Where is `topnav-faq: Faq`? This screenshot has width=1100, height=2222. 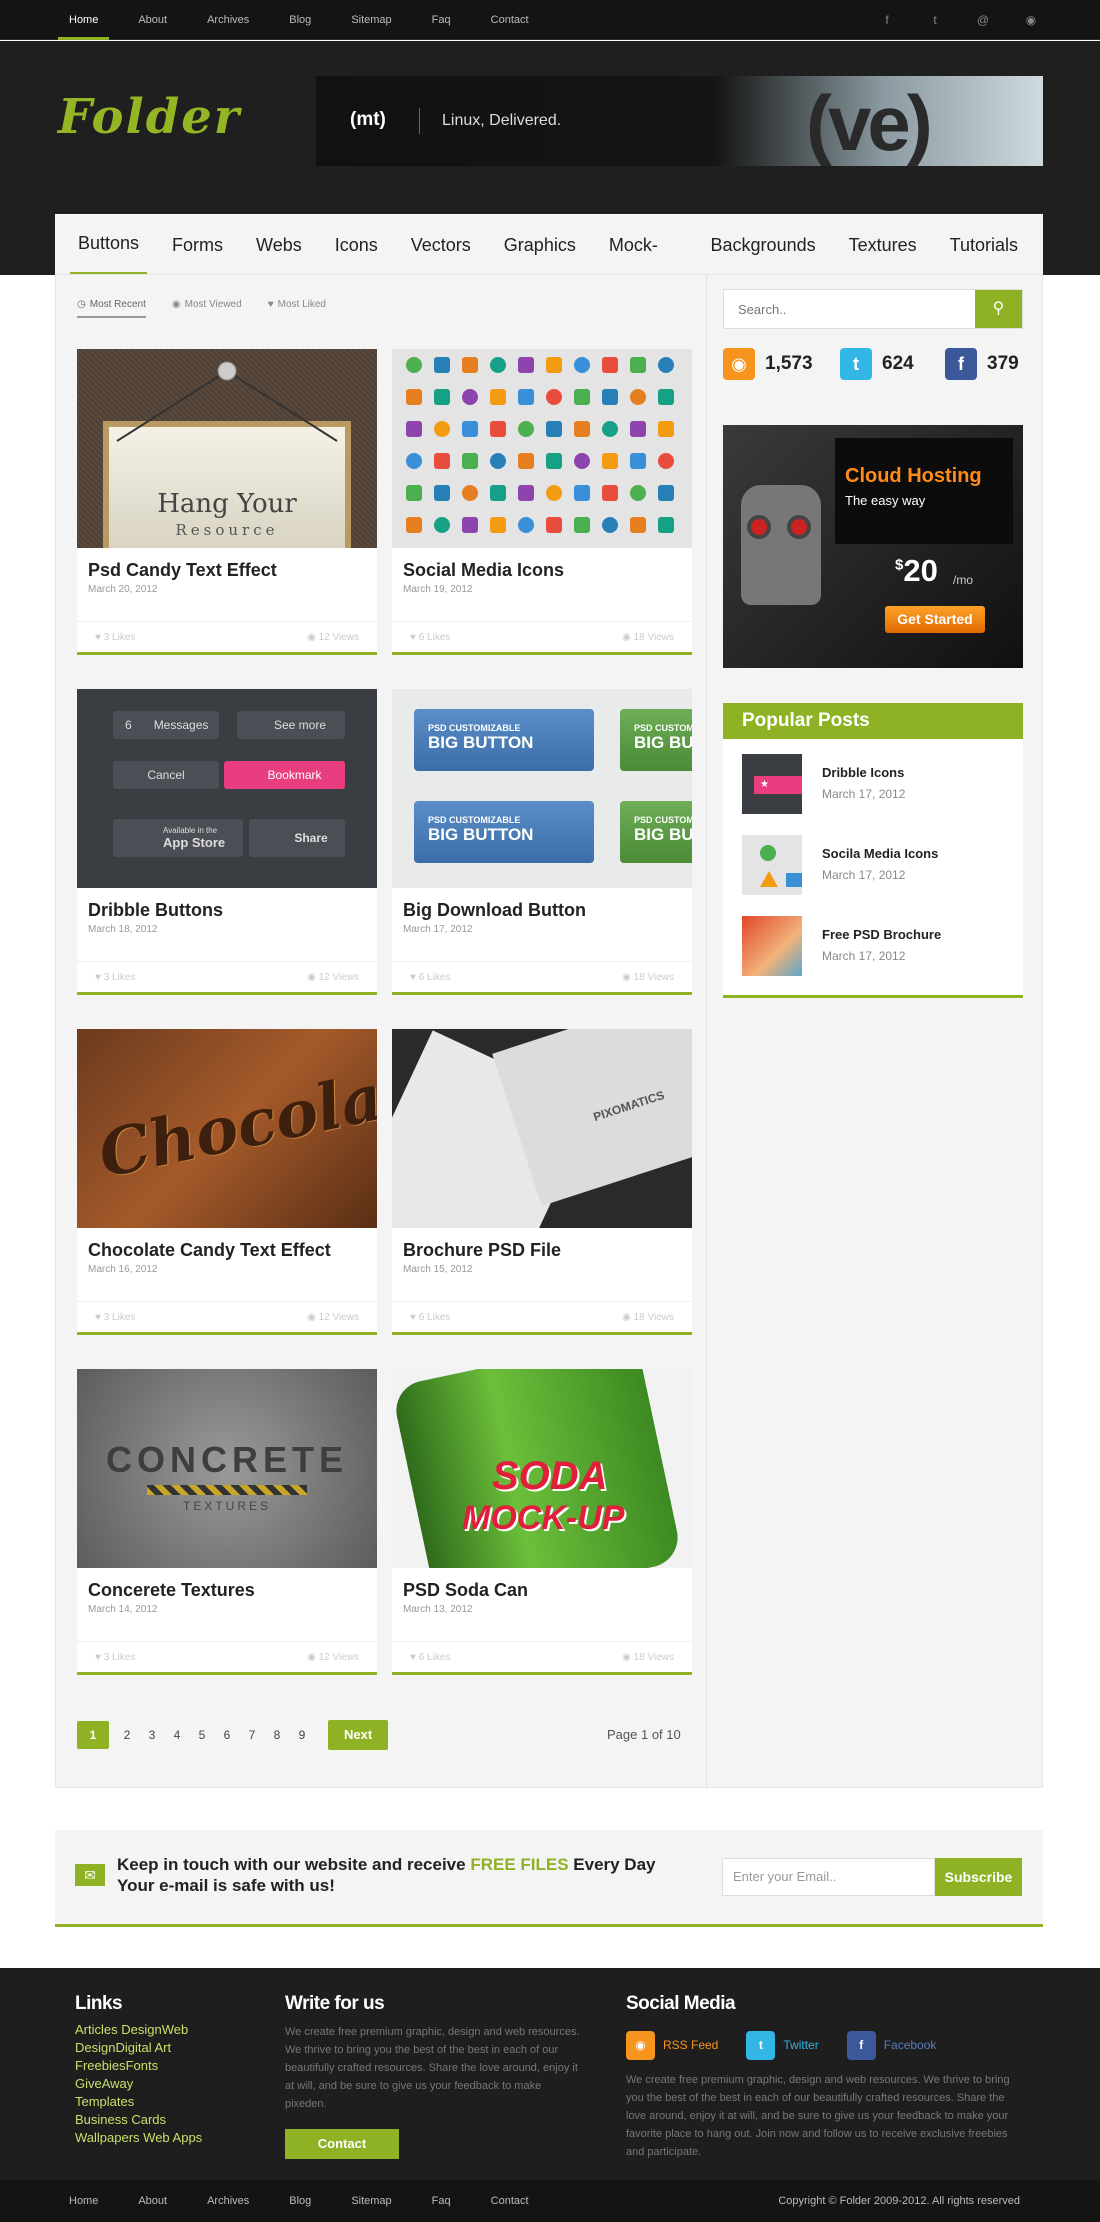
topnav-faq: Faq is located at coordinates (441, 20).